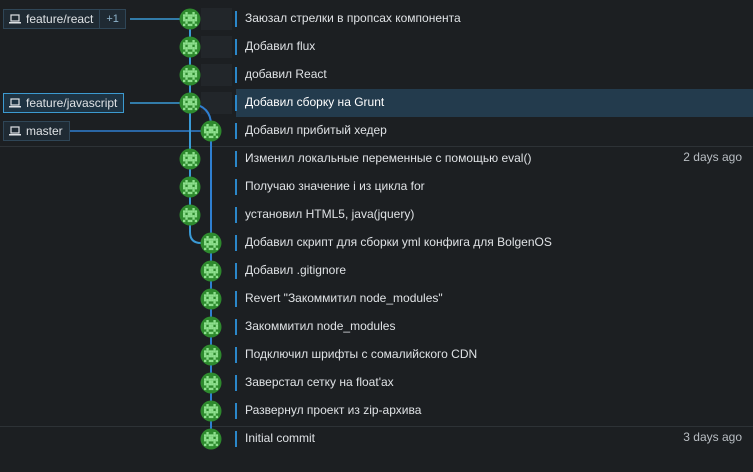 The width and height of the screenshot is (753, 472). What do you see at coordinates (335, 186) in the screenshot?
I see `commit-message: Получаю значение i из цикла for` at bounding box center [335, 186].